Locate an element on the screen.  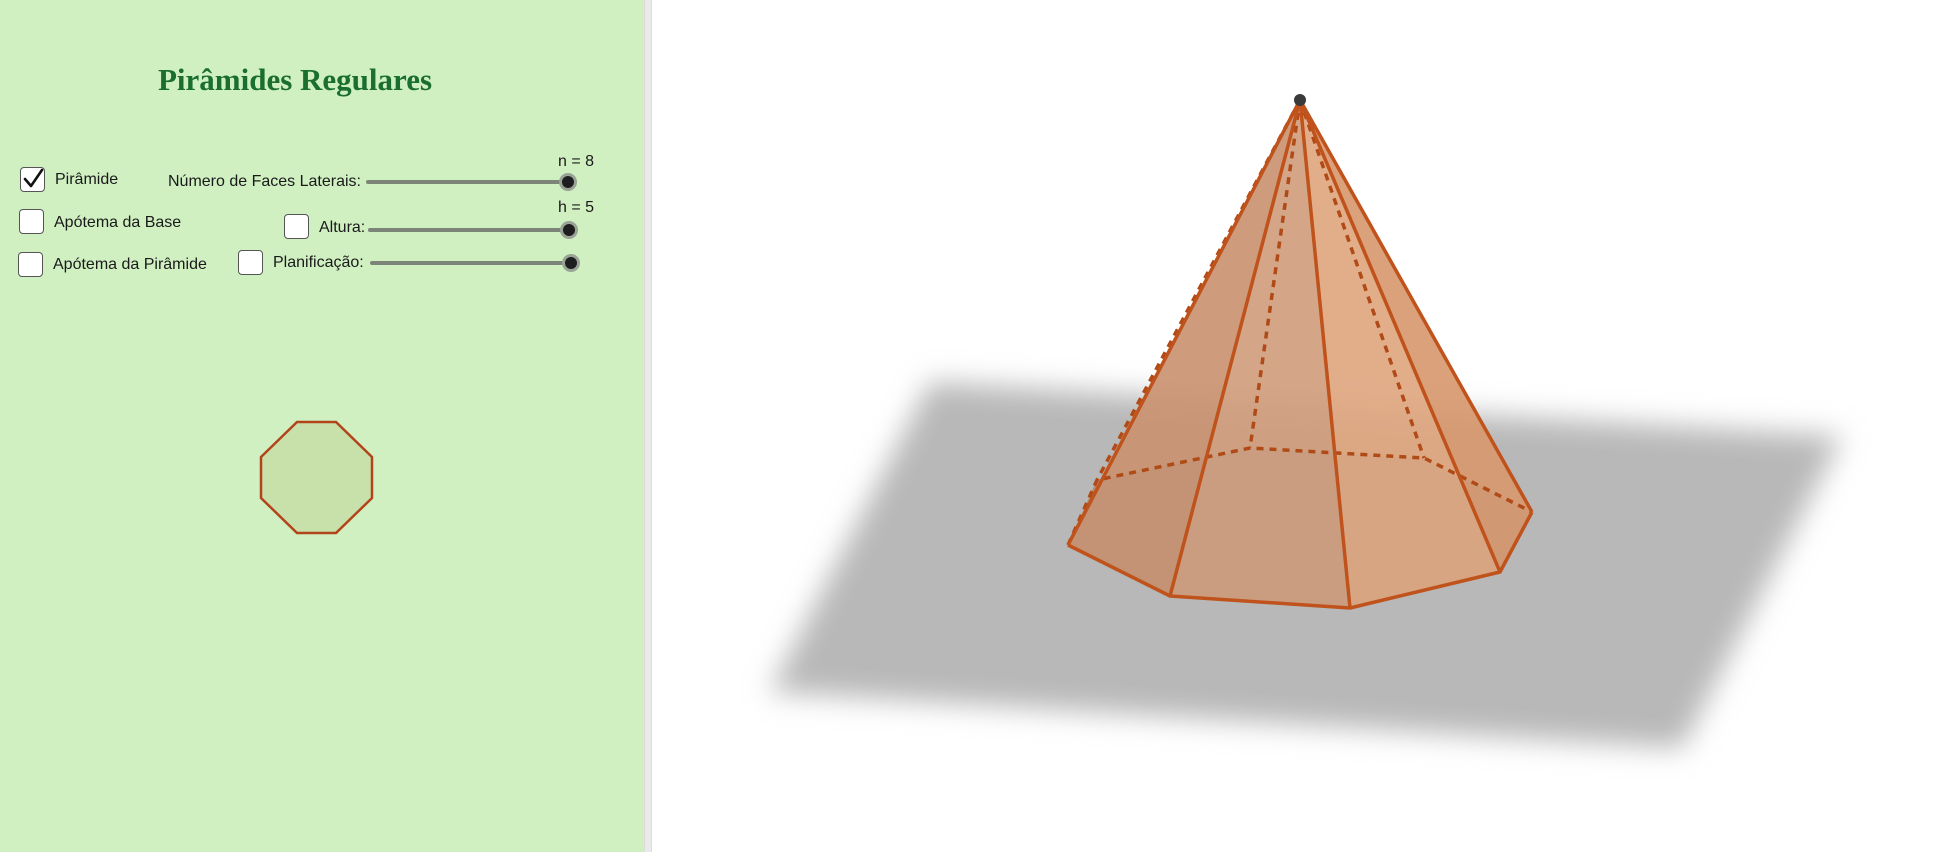
faces-slider-knob is located at coordinates (568, 182).